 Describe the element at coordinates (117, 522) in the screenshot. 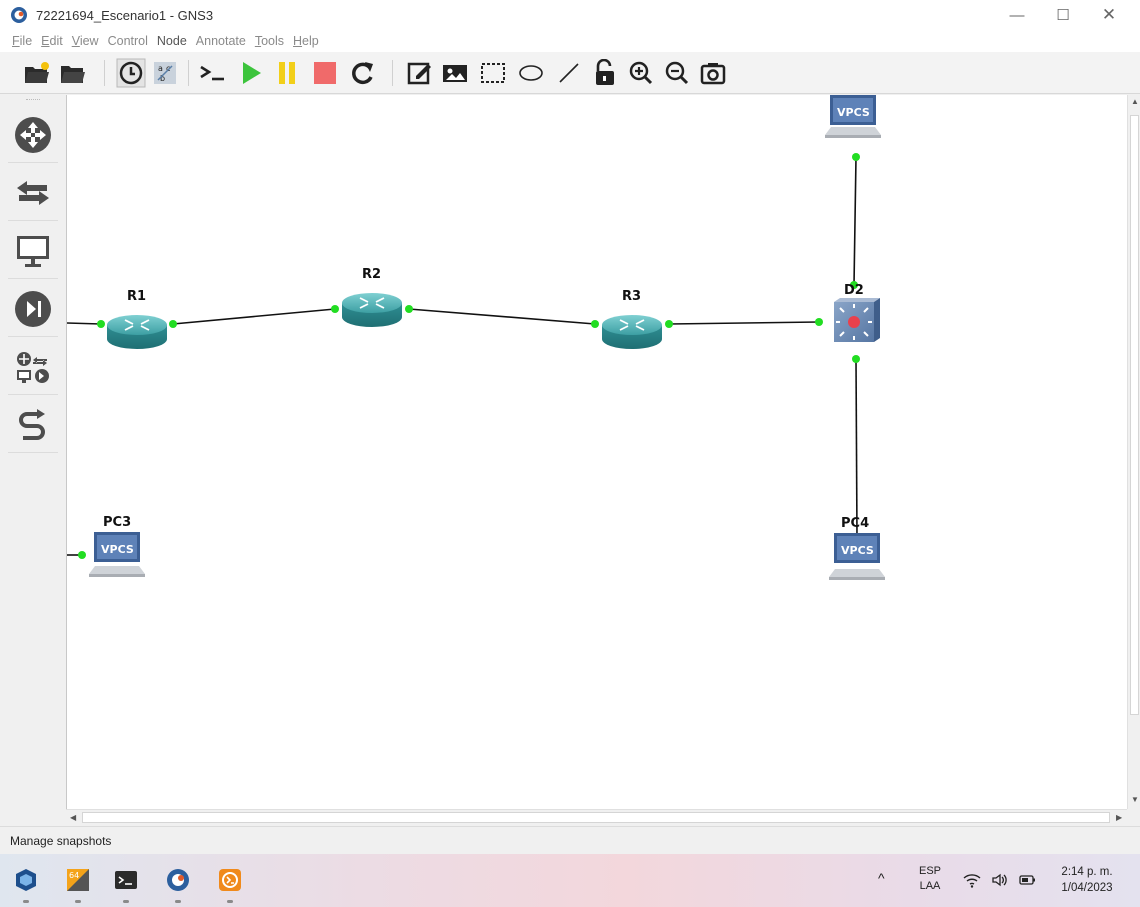

I see `node-label-pc3: PC3` at that location.